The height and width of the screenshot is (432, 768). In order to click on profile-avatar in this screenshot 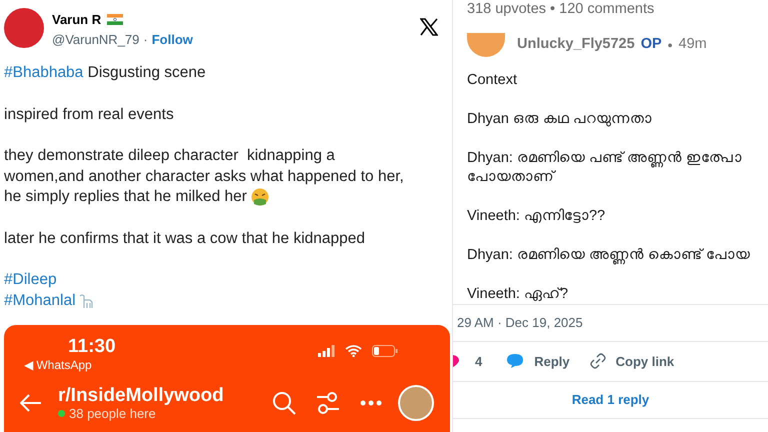, I will do `click(416, 403)`.